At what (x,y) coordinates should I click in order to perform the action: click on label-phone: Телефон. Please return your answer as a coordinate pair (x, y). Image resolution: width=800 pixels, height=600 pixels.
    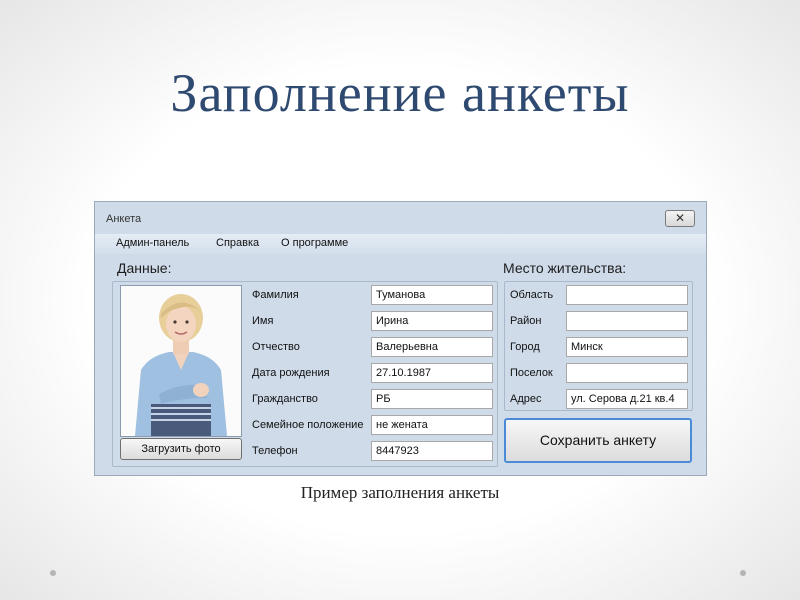
    Looking at the image, I should click on (275, 451).